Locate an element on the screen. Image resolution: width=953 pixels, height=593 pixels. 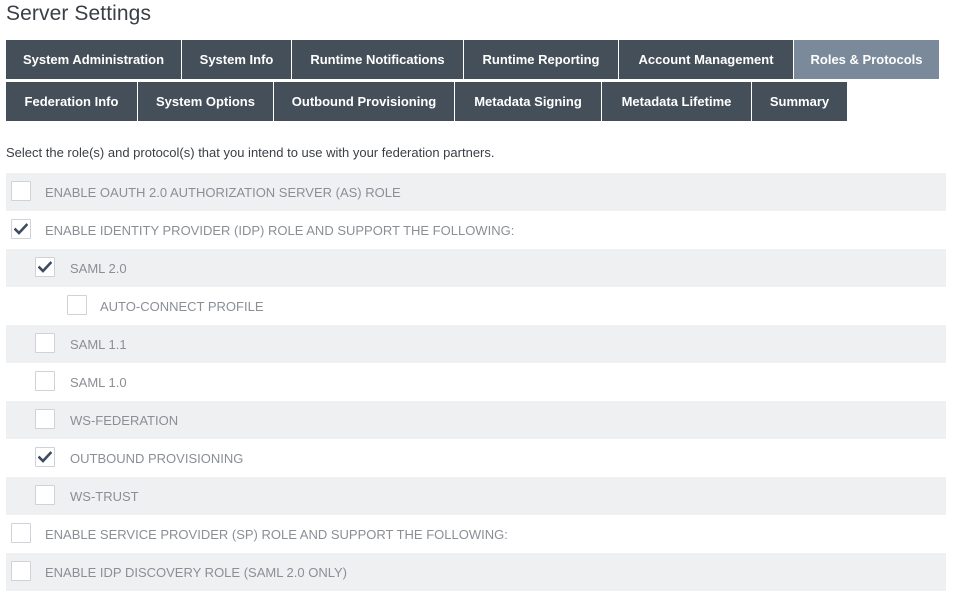
tab-system-options: System Options is located at coordinates (206, 101).